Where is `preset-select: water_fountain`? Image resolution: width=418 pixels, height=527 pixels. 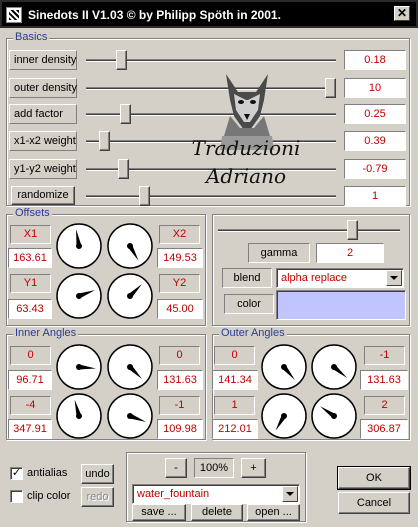
preset-select: water_fountain is located at coordinates (216, 494).